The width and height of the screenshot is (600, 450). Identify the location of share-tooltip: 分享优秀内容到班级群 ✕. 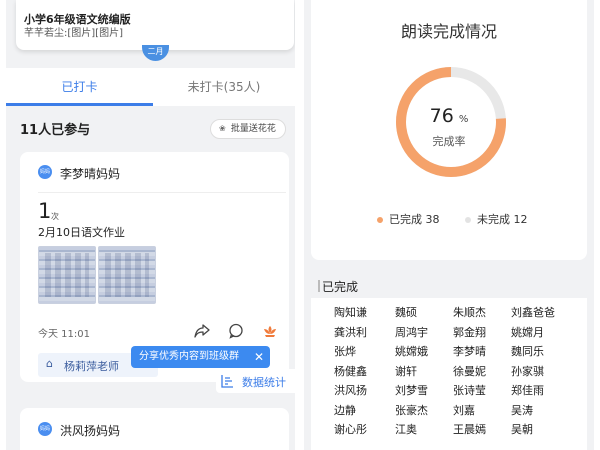
(200, 357).